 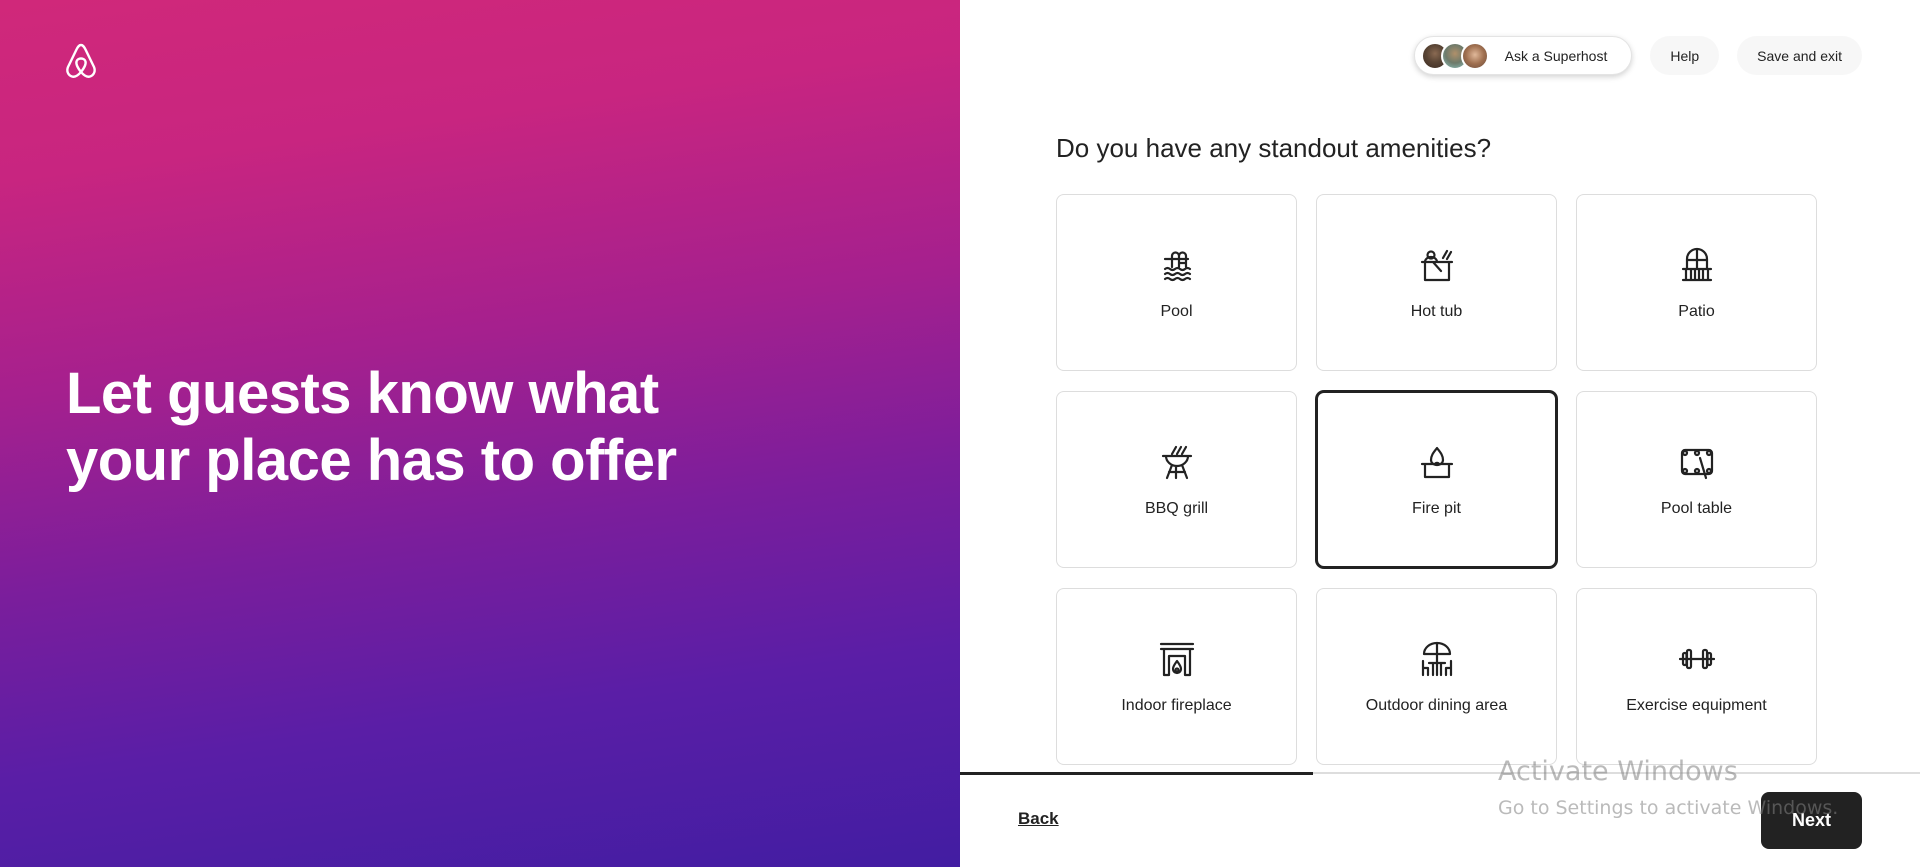 I want to click on airbnb-logo-icon, so click(x=81, y=61).